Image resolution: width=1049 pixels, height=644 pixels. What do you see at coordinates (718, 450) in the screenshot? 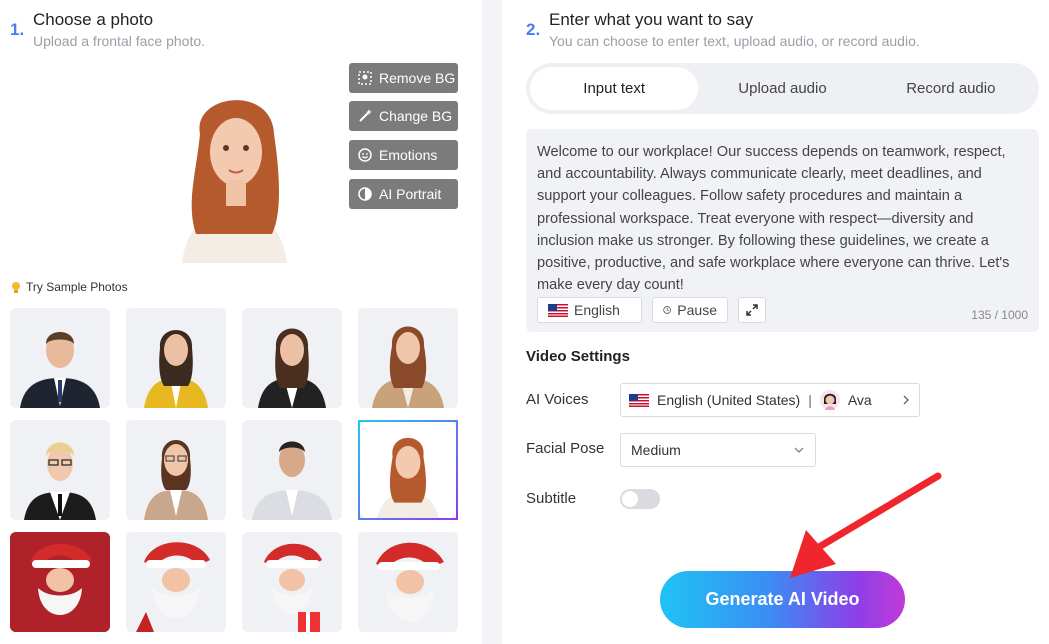
I see `facial-pose-select: Medium` at bounding box center [718, 450].